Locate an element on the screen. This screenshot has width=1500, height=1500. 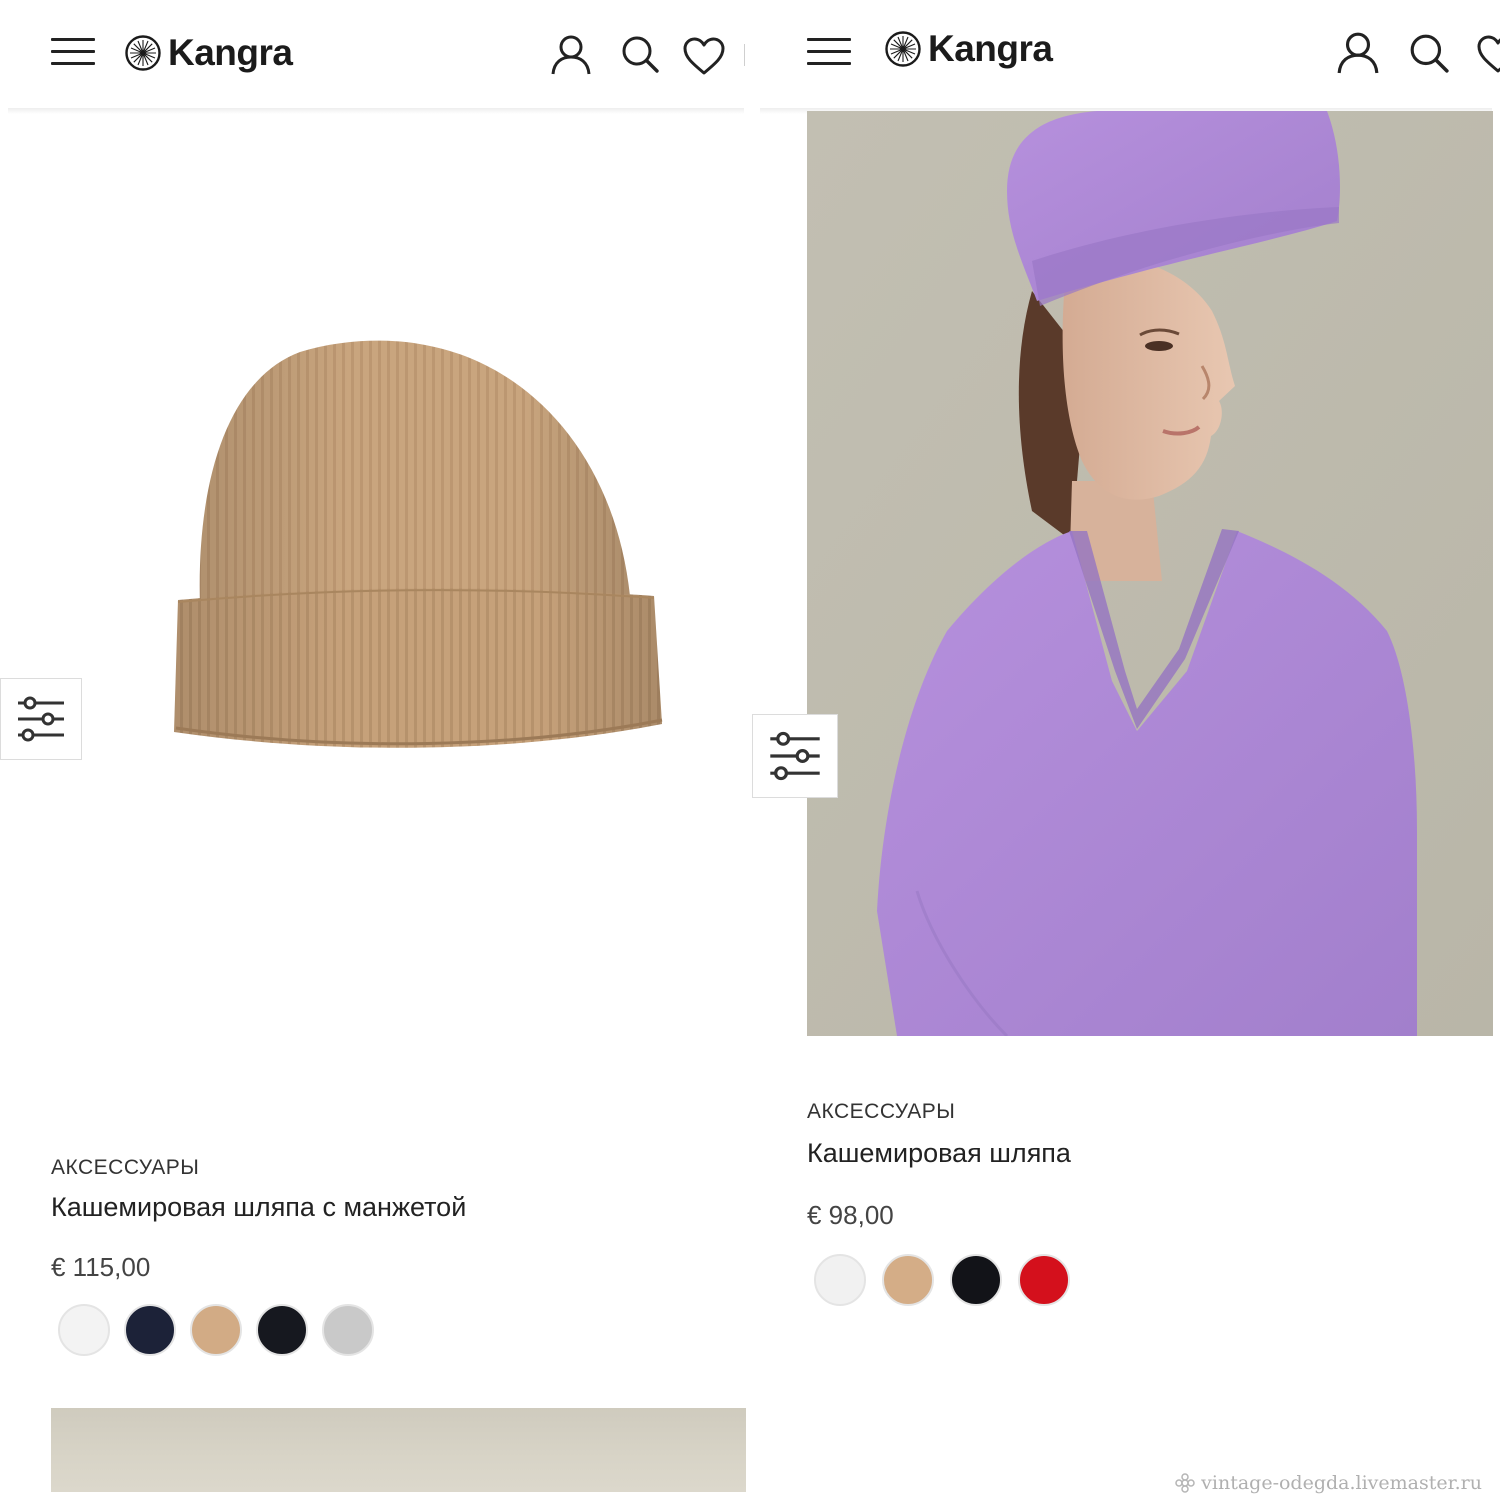
product-name: Кашемировая шляпа с манжетой is located at coordinates (258, 1207).